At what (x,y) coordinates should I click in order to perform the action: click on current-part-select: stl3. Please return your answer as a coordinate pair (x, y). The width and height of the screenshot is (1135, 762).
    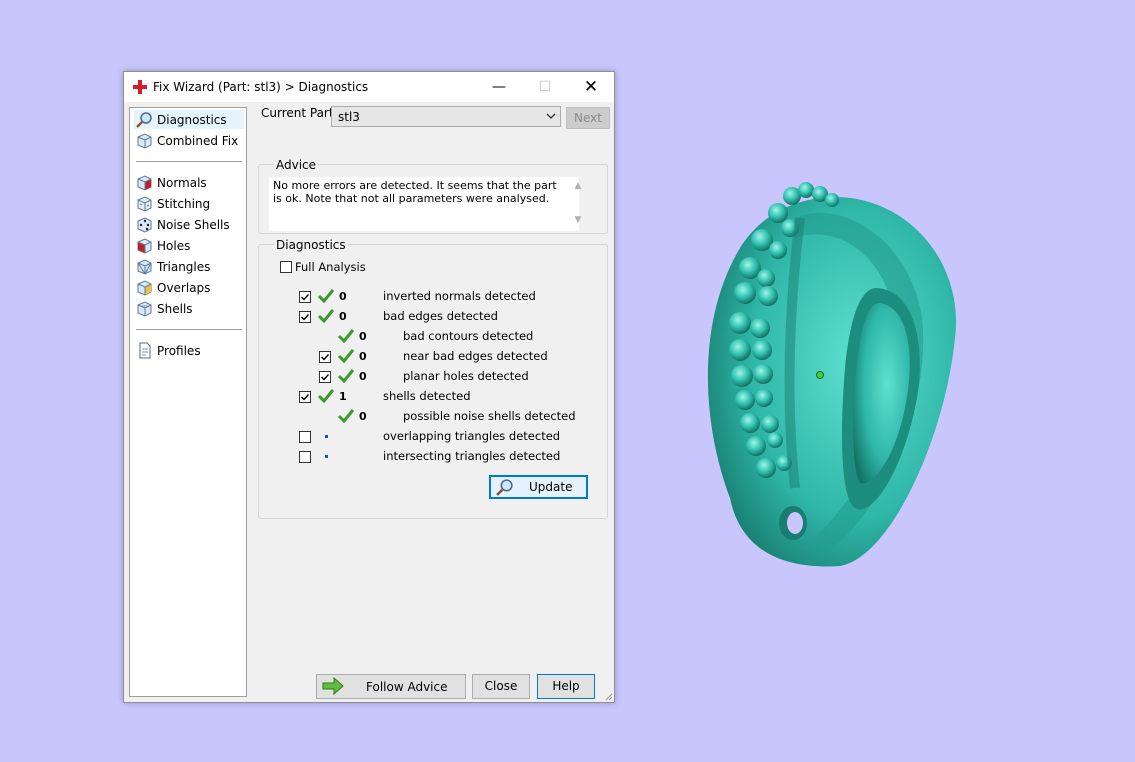
    Looking at the image, I should click on (446, 116).